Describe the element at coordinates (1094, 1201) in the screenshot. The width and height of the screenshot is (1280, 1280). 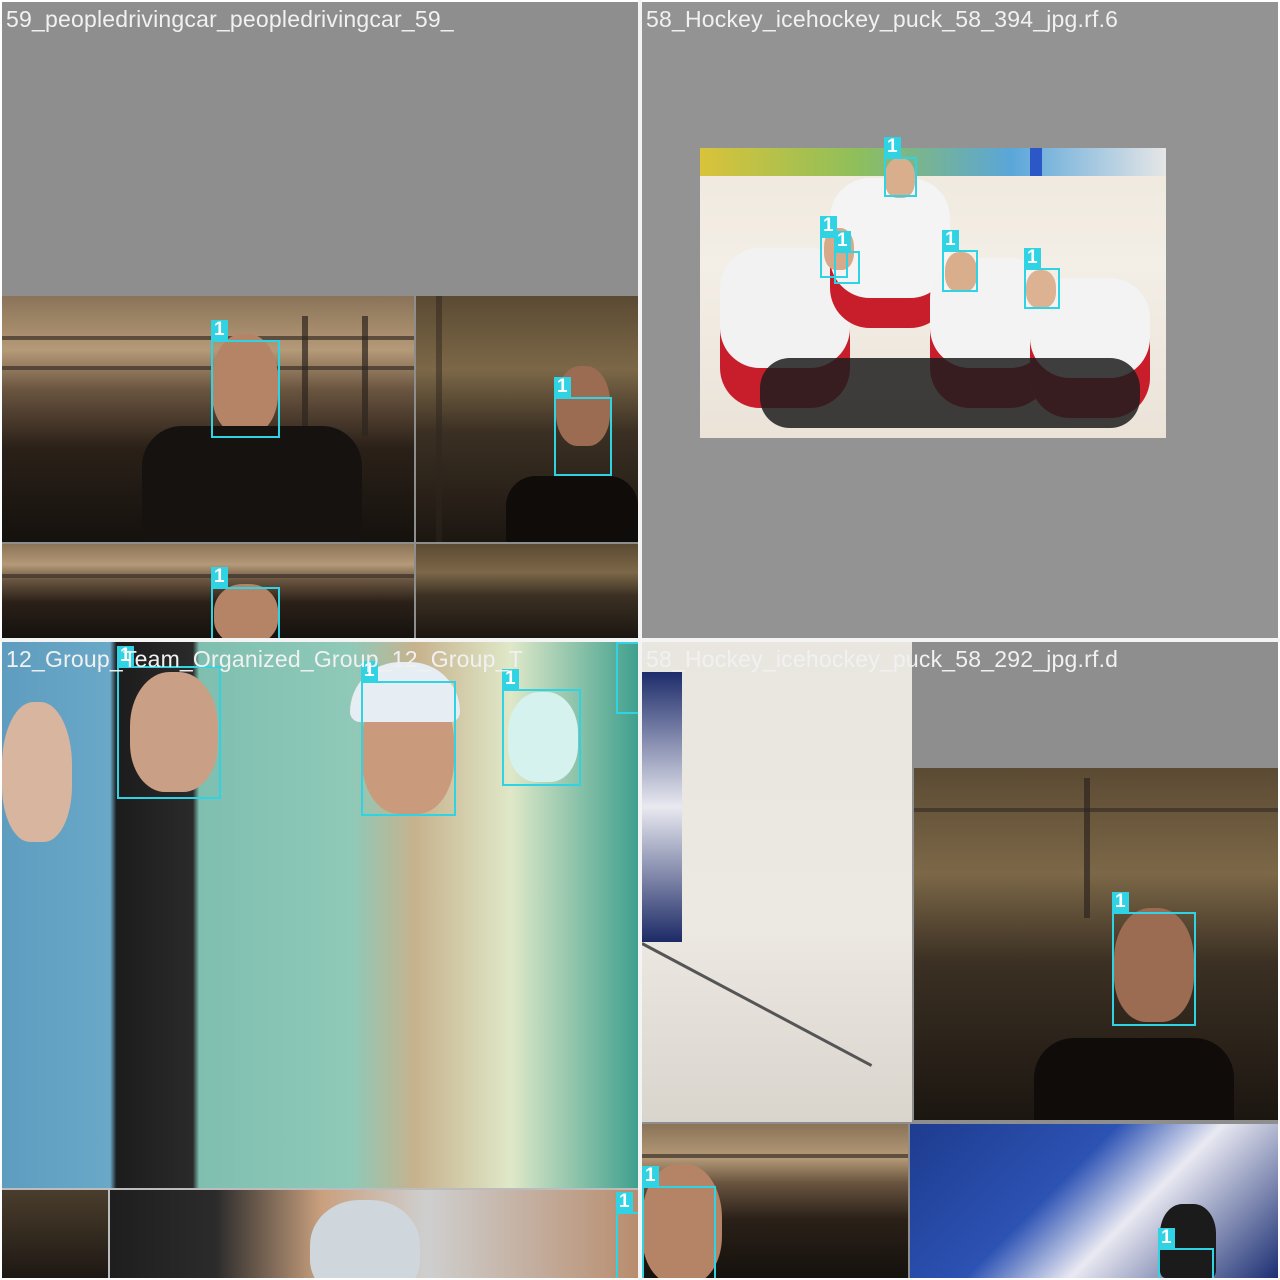
I see `photo-hockey-jersey` at that location.